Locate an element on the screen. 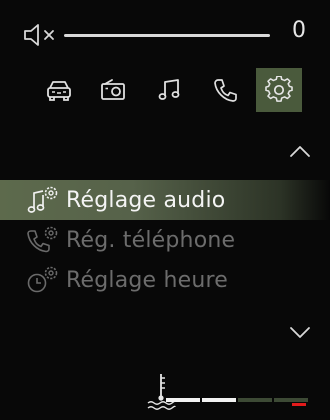 The height and width of the screenshot is (420, 330). tab-phone is located at coordinates (225, 90).